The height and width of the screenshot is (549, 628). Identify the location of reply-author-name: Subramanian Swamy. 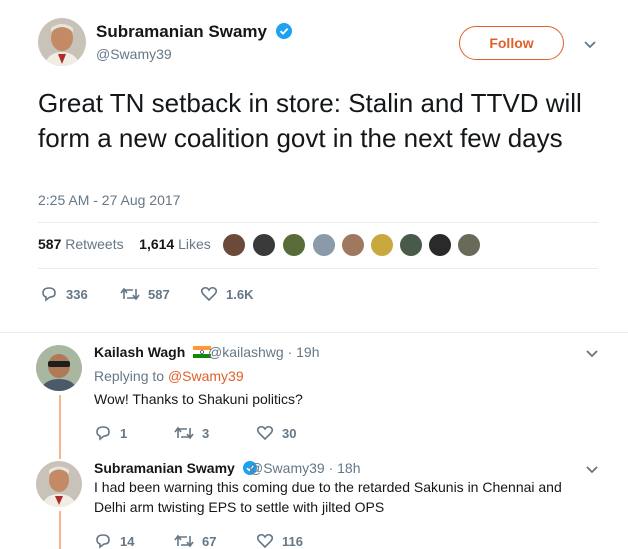
(175, 468).